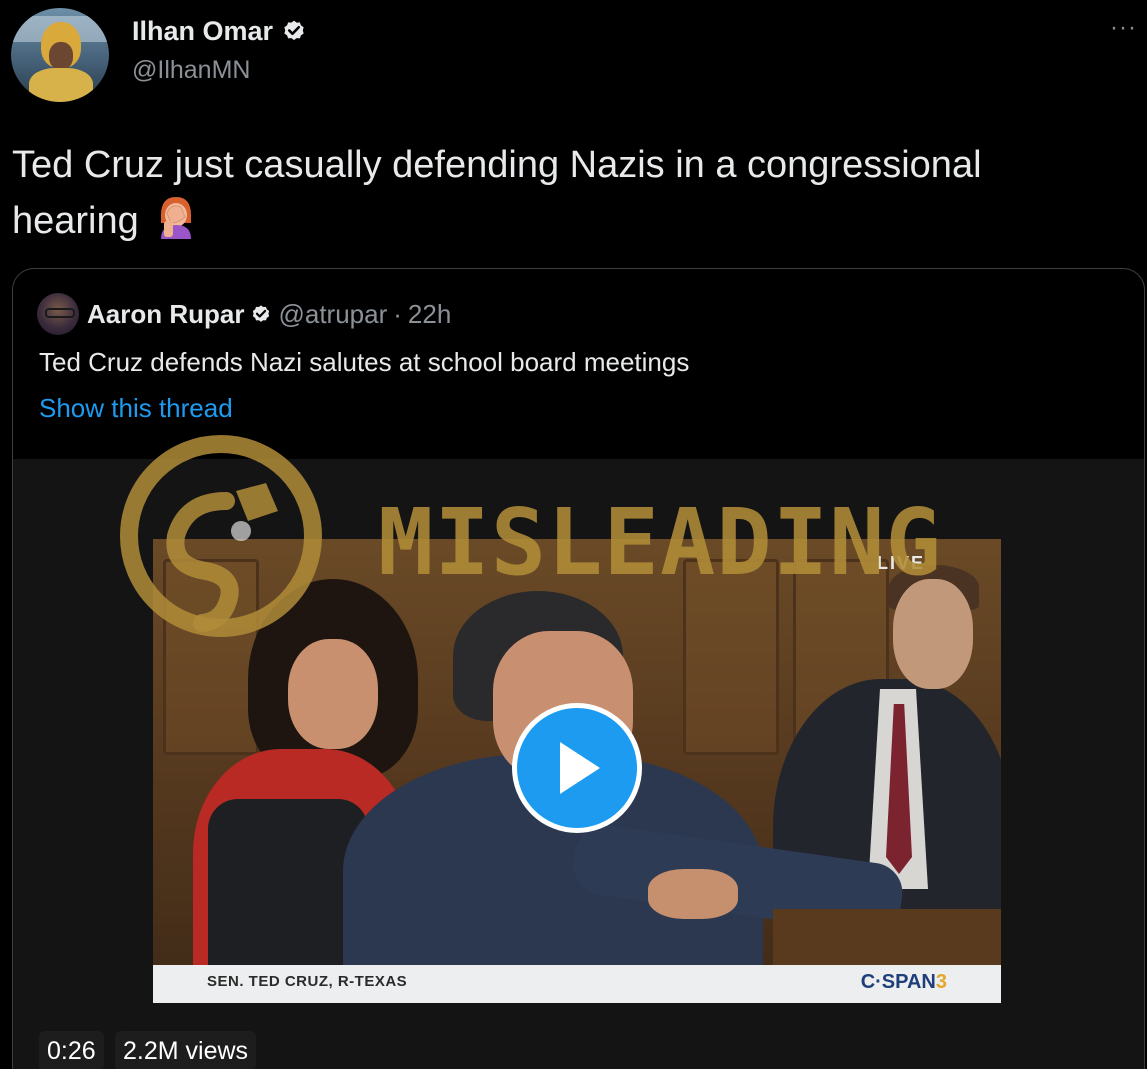  Describe the element at coordinates (136, 408) in the screenshot. I see `show-thread-link: Show this thread` at that location.